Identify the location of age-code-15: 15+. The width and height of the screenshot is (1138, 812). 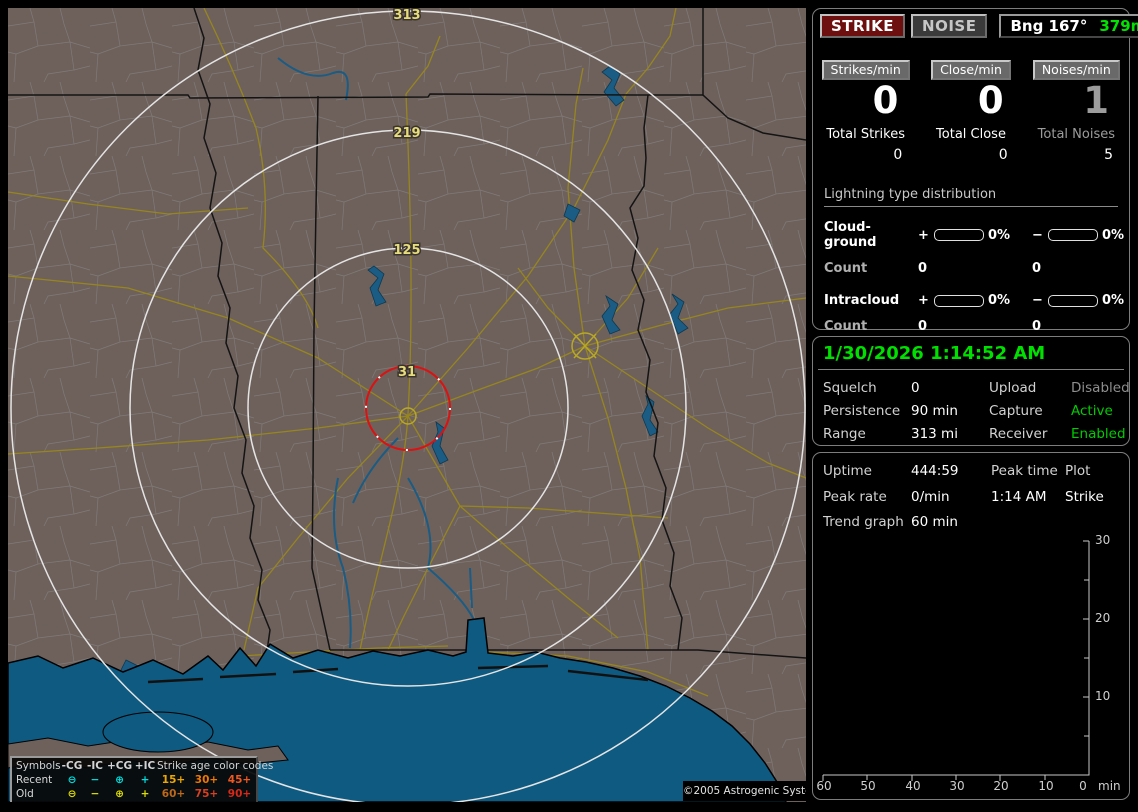
(173, 780).